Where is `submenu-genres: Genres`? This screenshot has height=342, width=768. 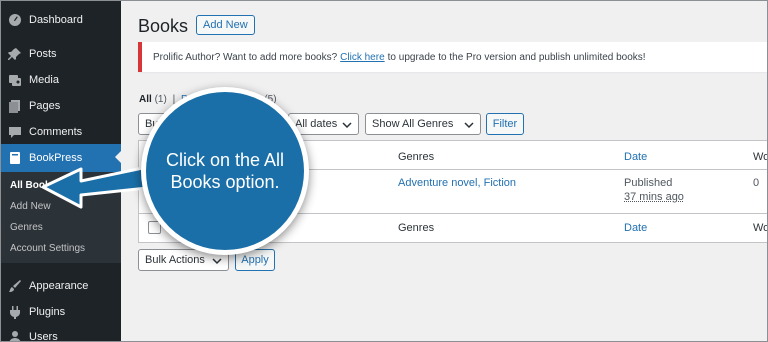 submenu-genres: Genres is located at coordinates (26, 227).